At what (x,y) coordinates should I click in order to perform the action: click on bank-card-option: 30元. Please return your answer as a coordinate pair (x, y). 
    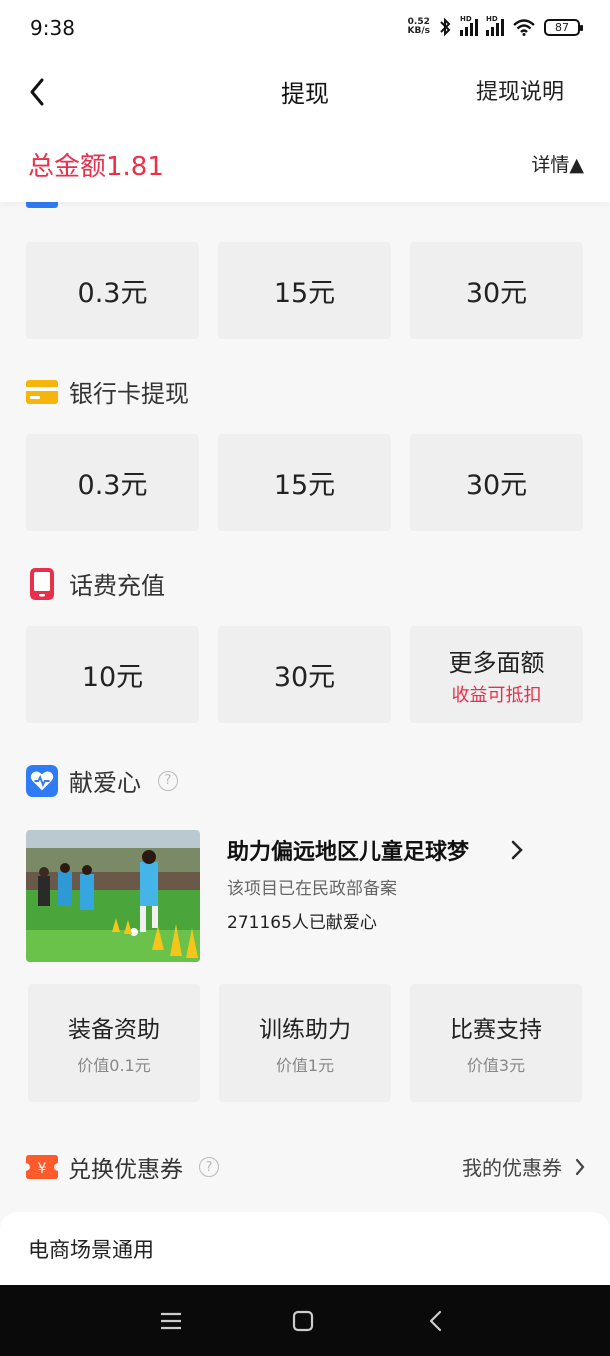
    Looking at the image, I should click on (496, 482).